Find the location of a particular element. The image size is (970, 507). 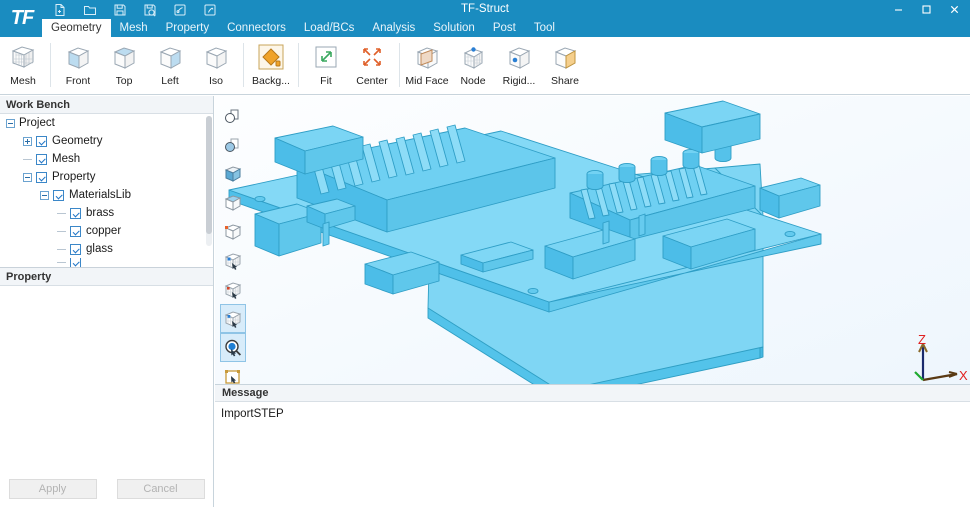

select-face-cube-icon is located at coordinates (233, 202).